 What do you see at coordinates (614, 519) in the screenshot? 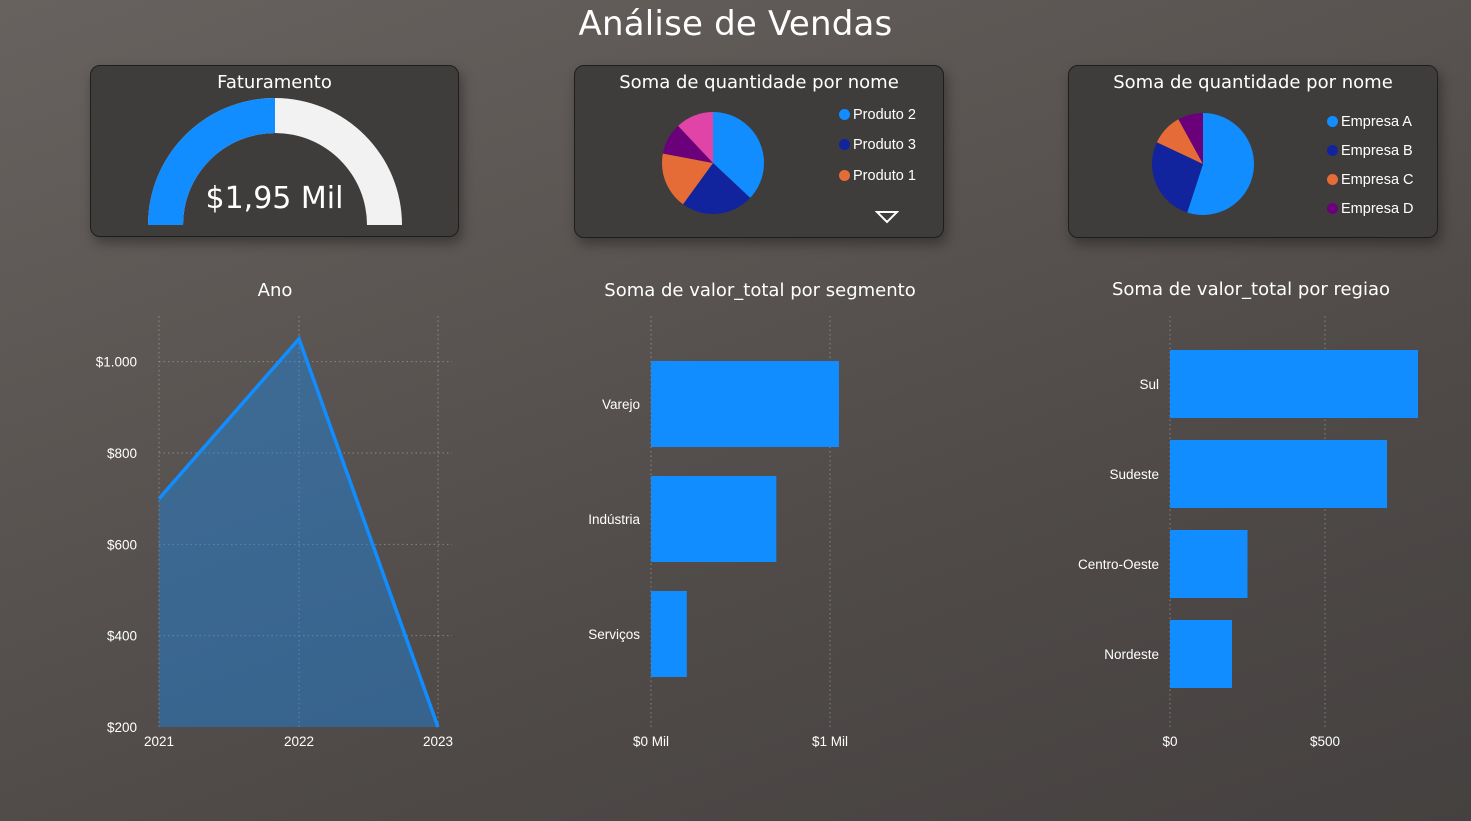
I see `category-label: Indústria` at bounding box center [614, 519].